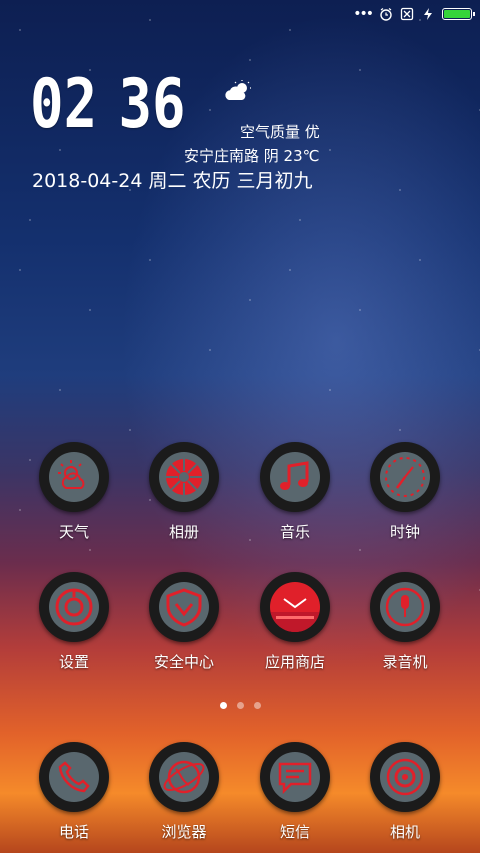  I want to click on app-browser-label: 浏览器, so click(184, 832).